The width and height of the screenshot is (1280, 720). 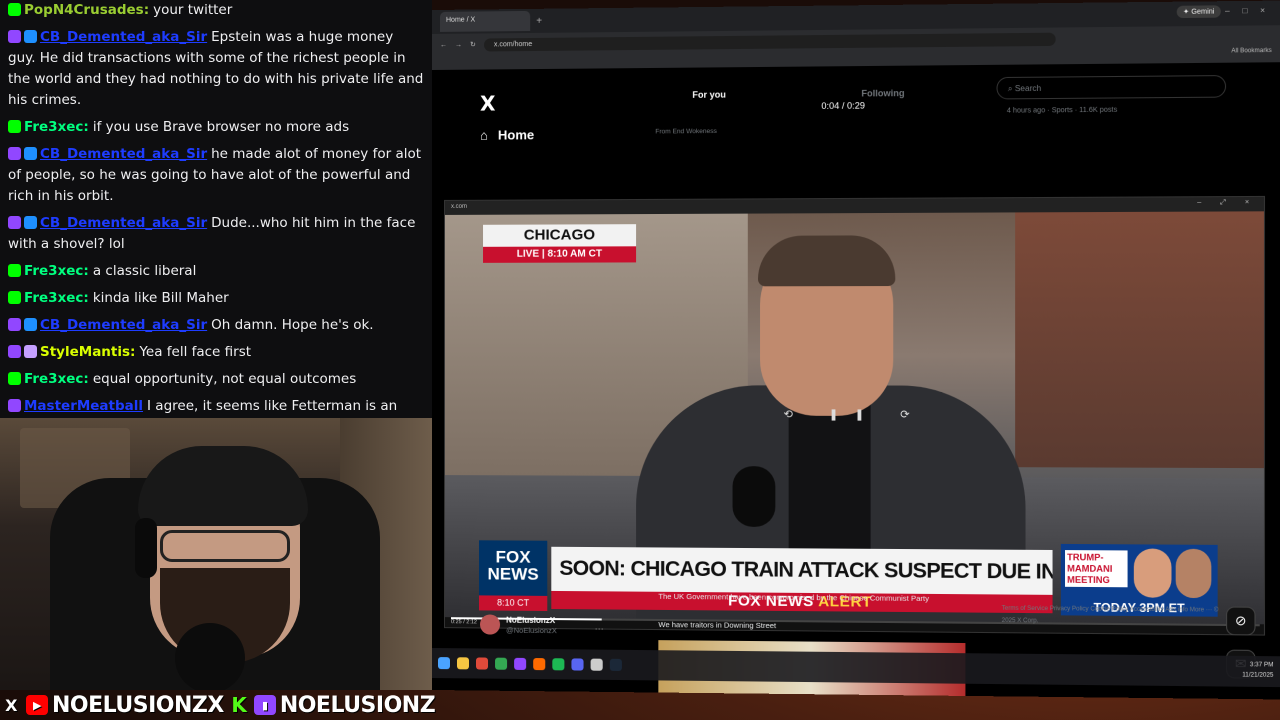 What do you see at coordinates (599, 628) in the screenshot?
I see `more-icon: ···` at bounding box center [599, 628].